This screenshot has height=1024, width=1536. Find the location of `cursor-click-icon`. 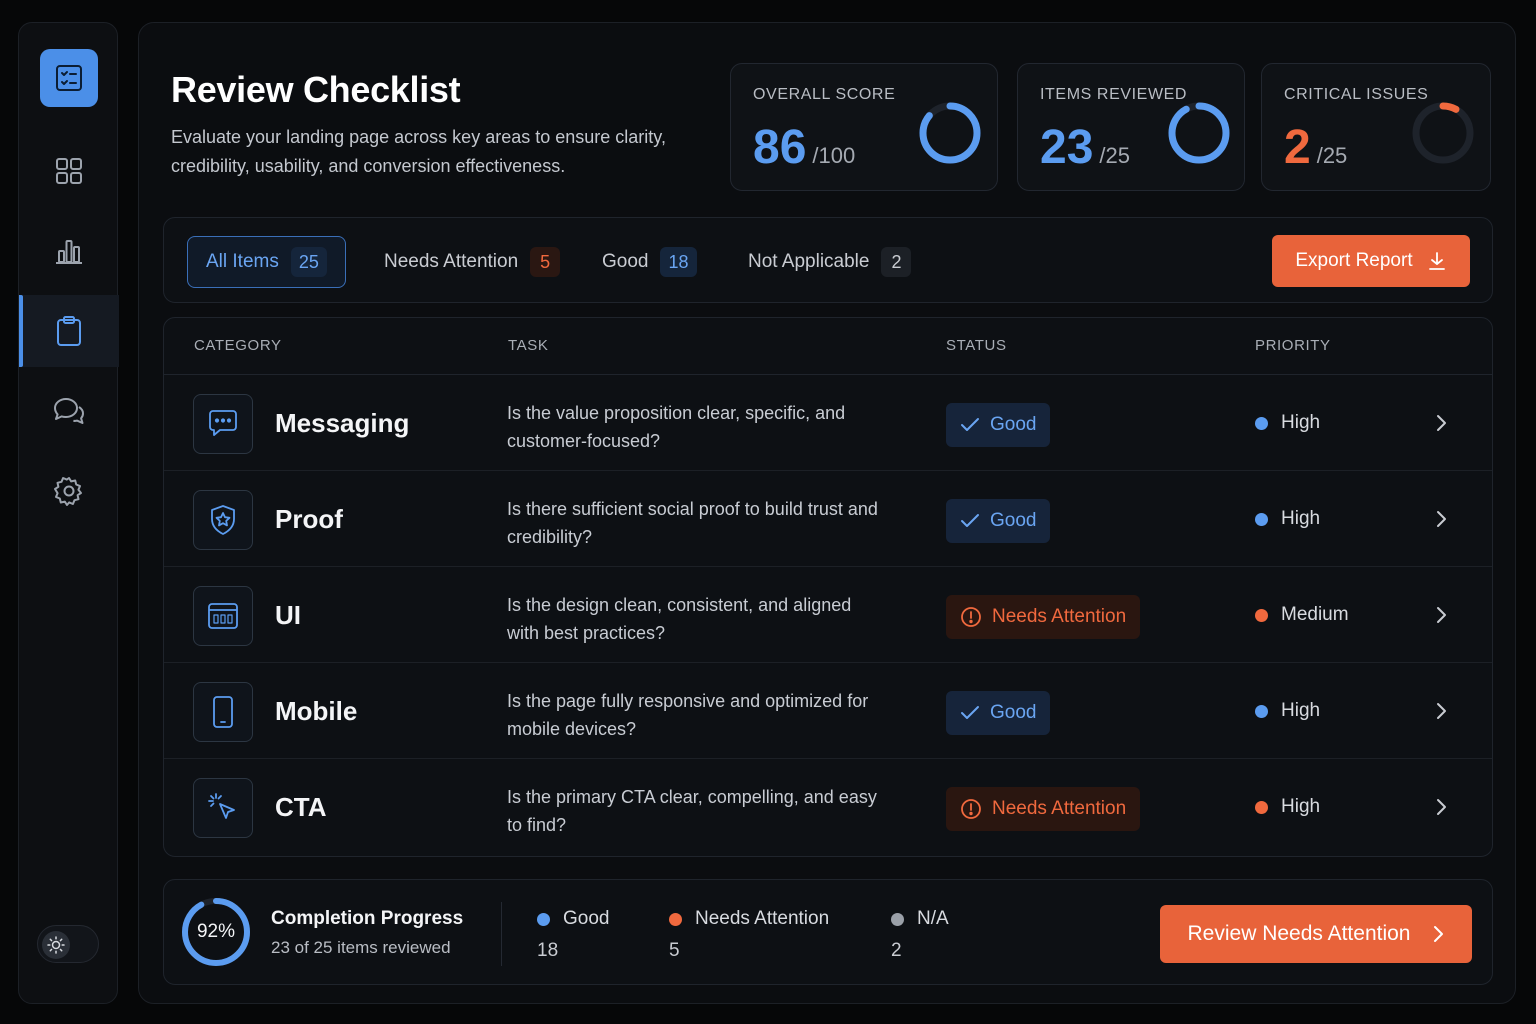

cursor-click-icon is located at coordinates (221, 806).